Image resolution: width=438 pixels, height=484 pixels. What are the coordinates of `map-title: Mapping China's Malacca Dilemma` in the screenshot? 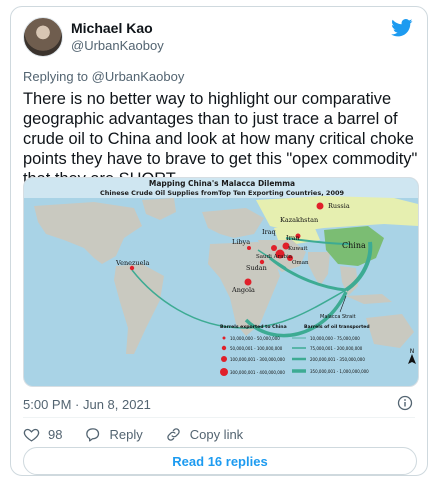 It's located at (222, 183).